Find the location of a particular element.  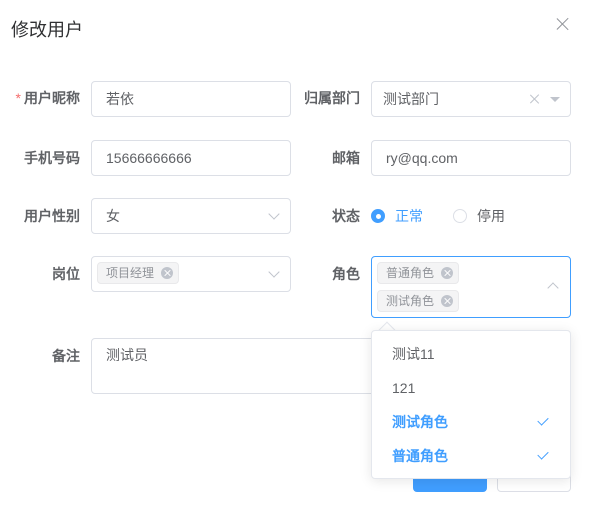

status-normal-label: 正常 is located at coordinates (409, 216).